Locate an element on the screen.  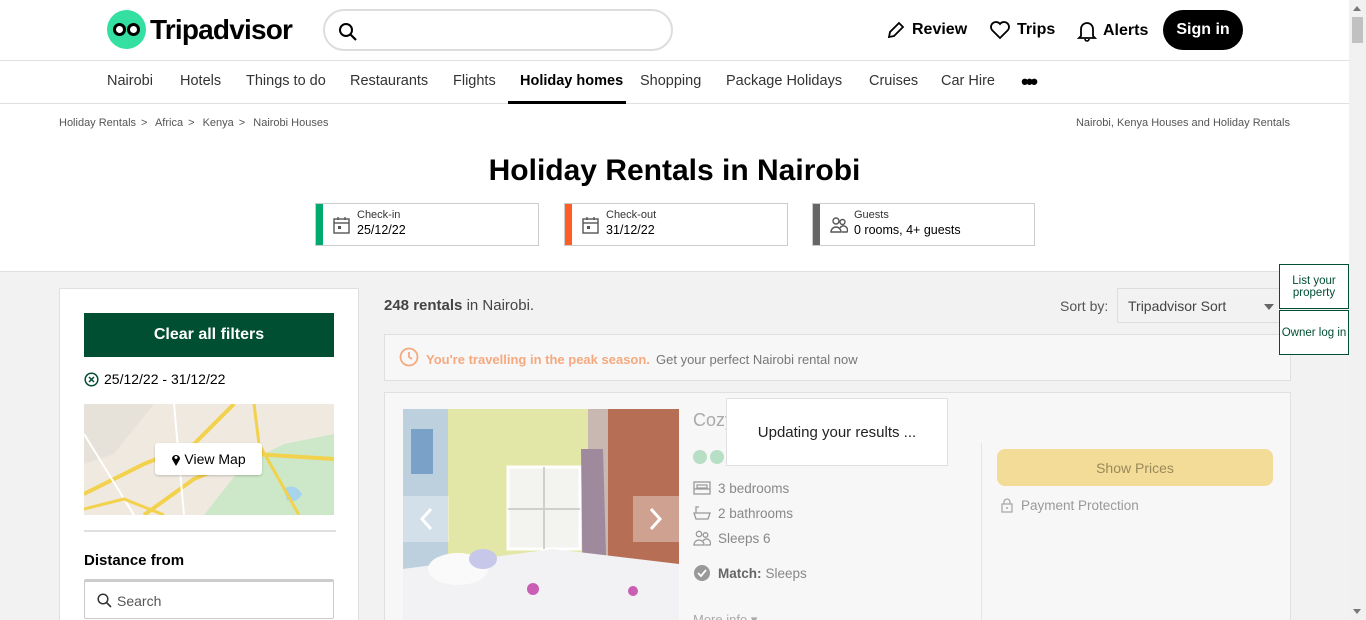
sort-label: Sort by: is located at coordinates (1084, 306).